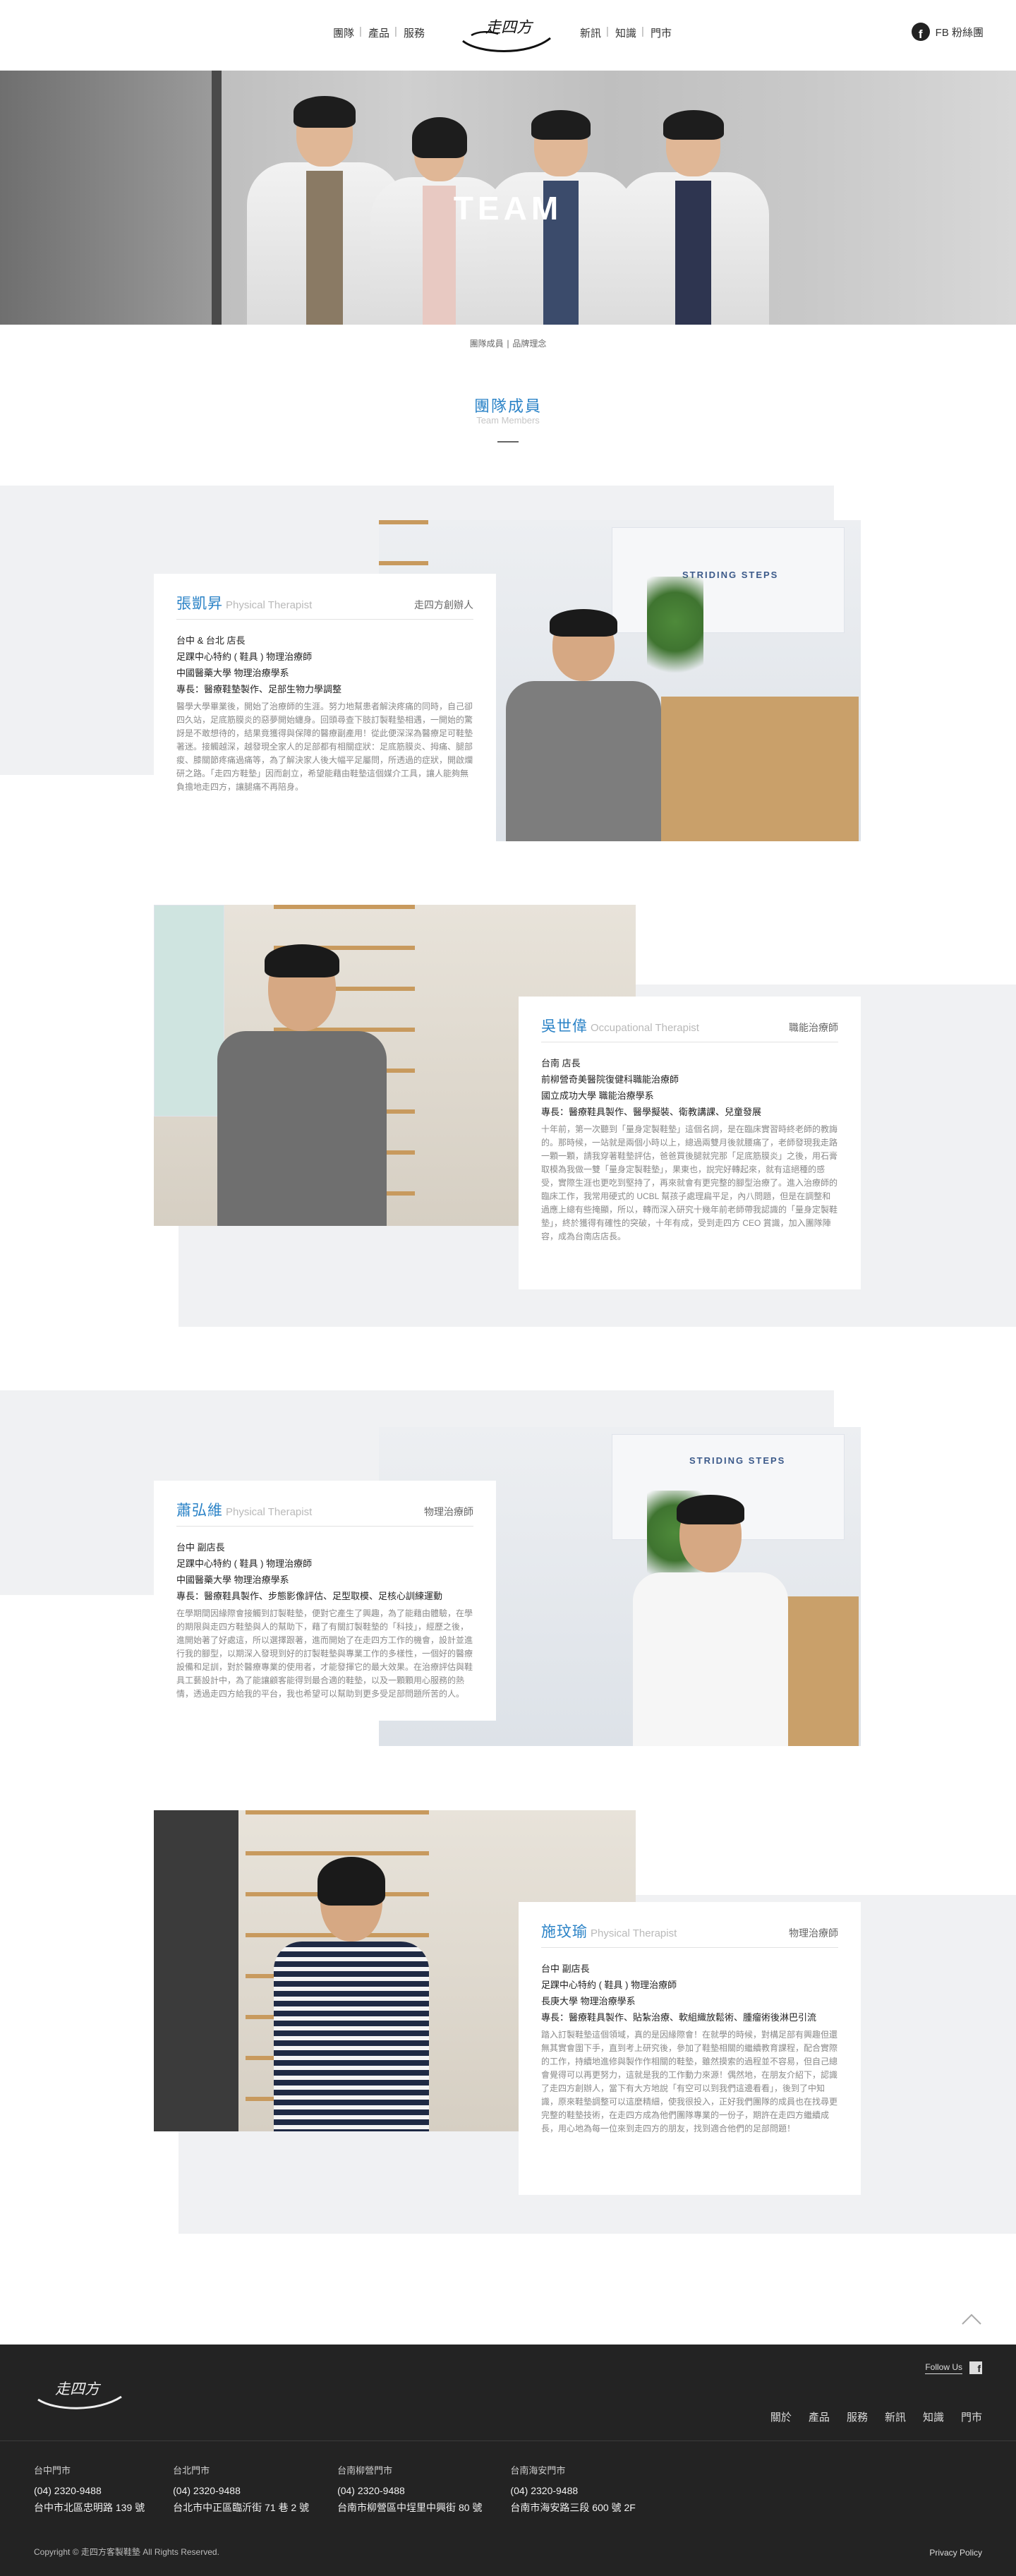  What do you see at coordinates (508, 442) in the screenshot?
I see `section-divider` at bounding box center [508, 442].